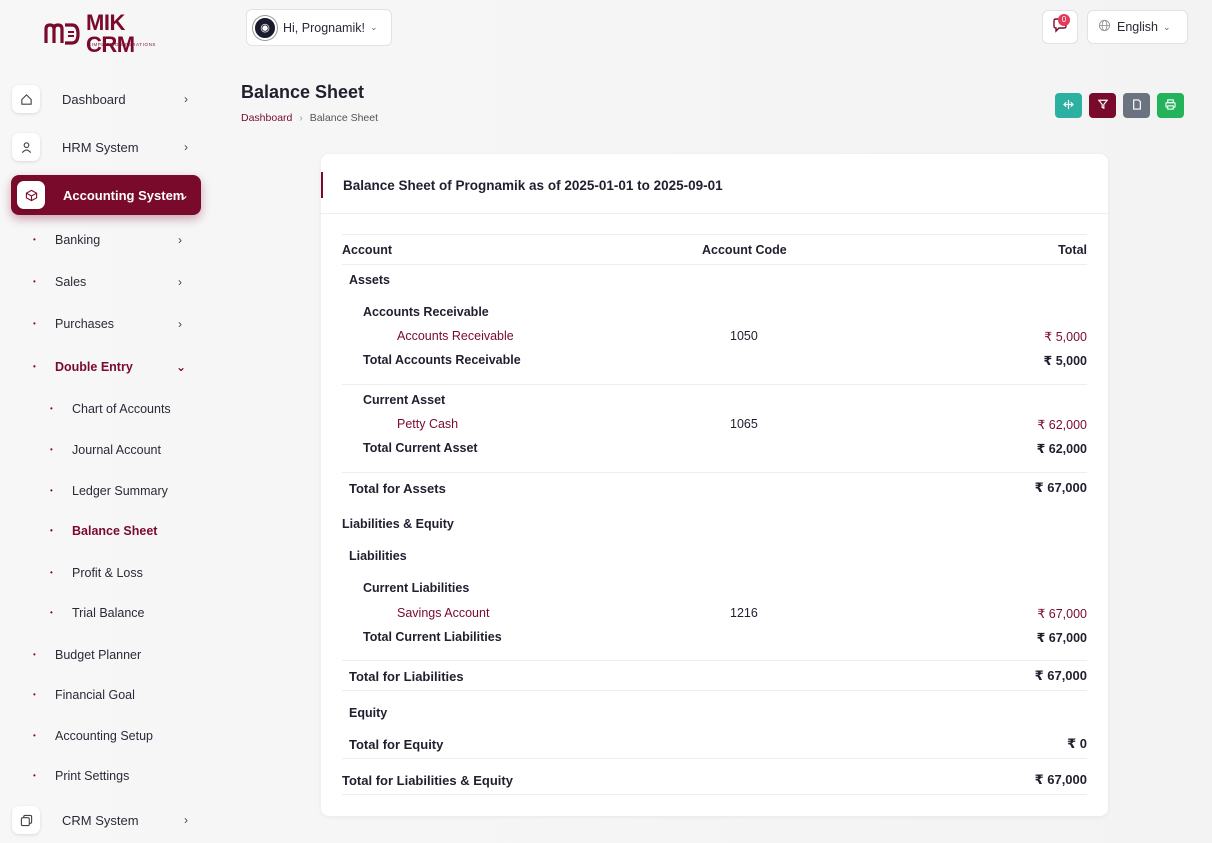 The width and height of the screenshot is (1212, 843). I want to click on group-row: Current Liabilities, so click(714, 588).